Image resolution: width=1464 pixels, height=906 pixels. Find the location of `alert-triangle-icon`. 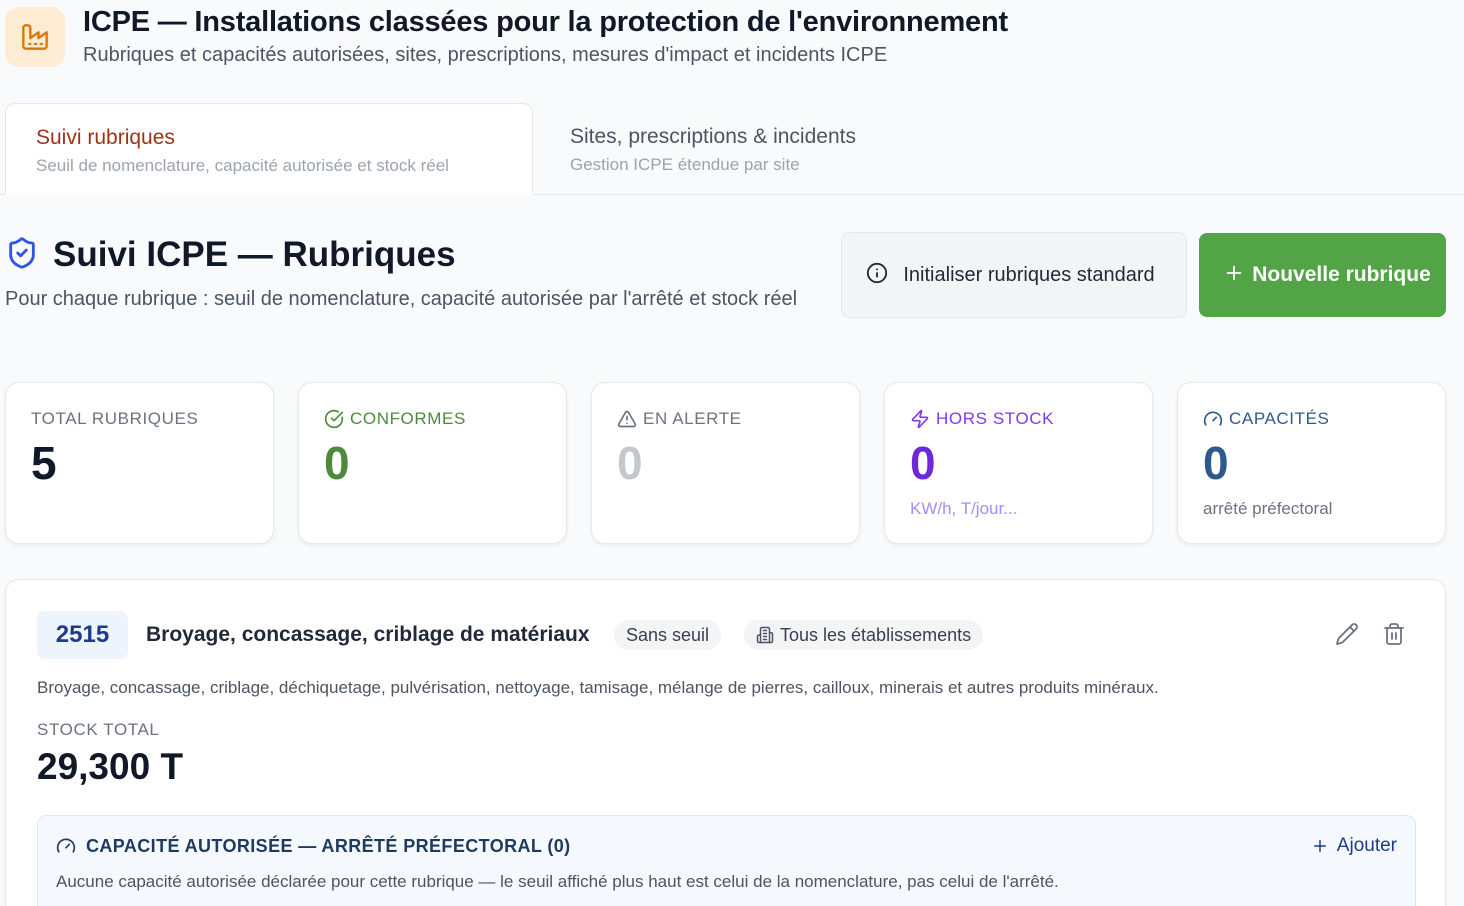

alert-triangle-icon is located at coordinates (627, 419).